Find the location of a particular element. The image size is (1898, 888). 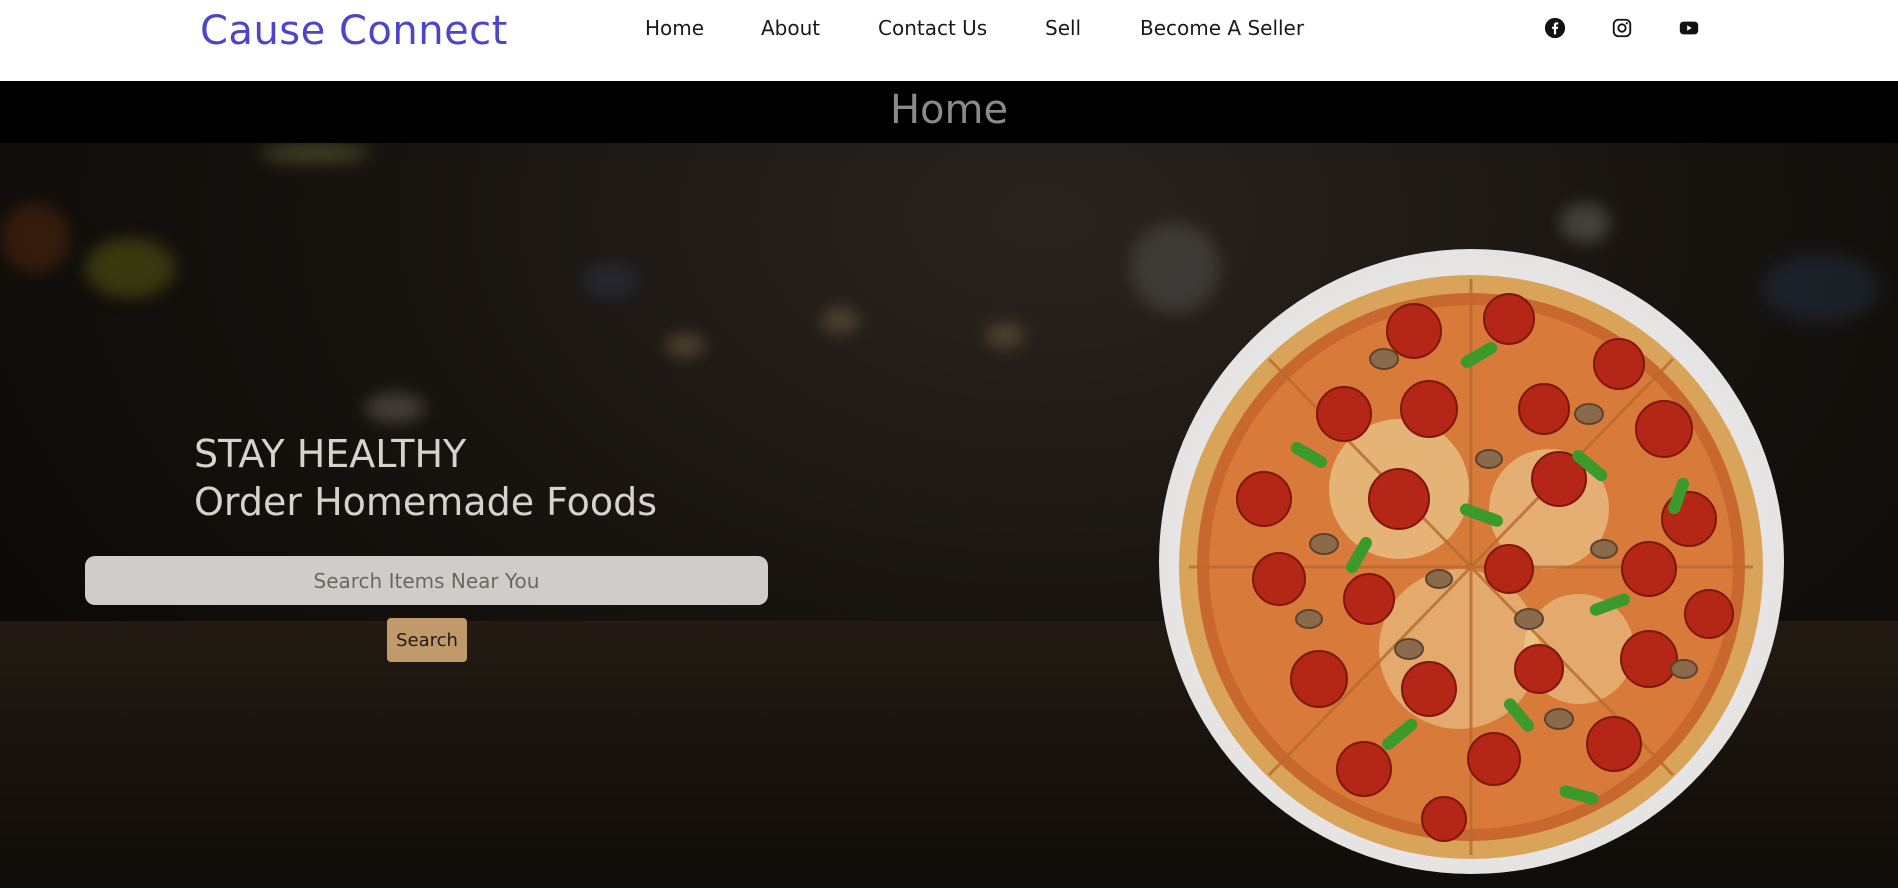

nav-about-link: About is located at coordinates (790, 28).